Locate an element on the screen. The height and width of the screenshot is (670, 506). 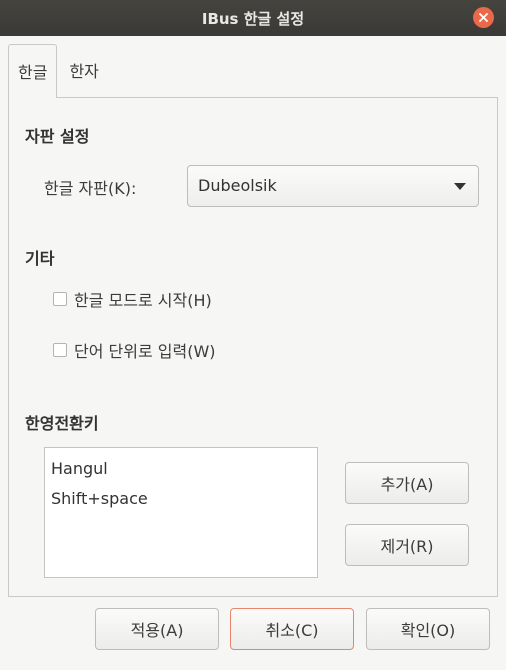
tab-hanja: 한자 is located at coordinates (83, 71).